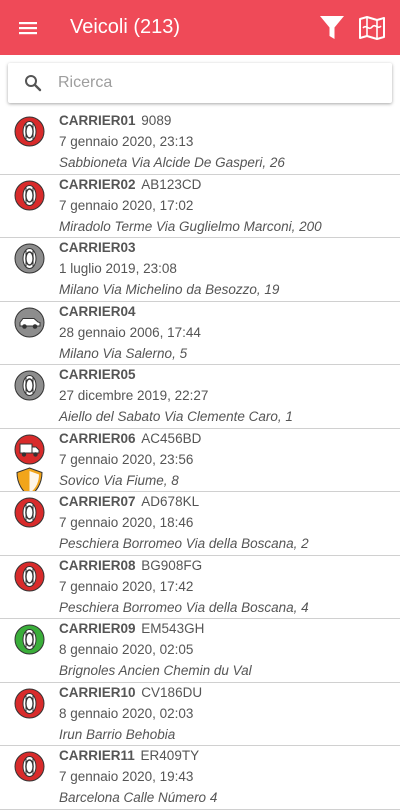 Image resolution: width=400 pixels, height=810 pixels. Describe the element at coordinates (155, 670) in the screenshot. I see `vehicle-address: Brignoles Ancien Chemin du Val` at that location.